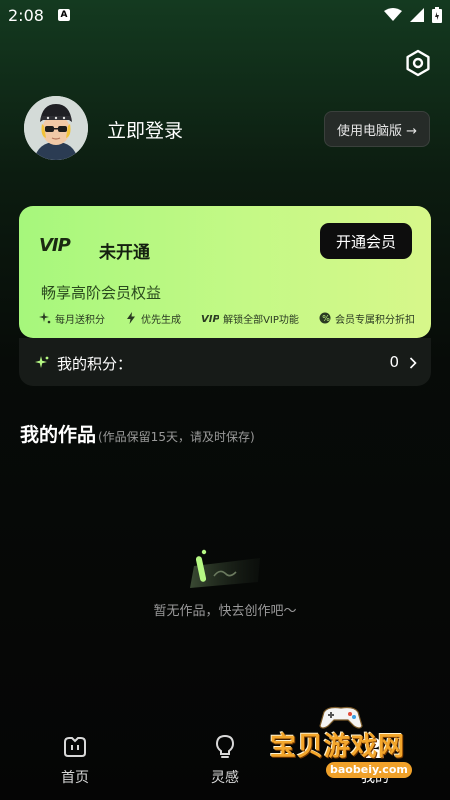  What do you see at coordinates (145, 129) in the screenshot?
I see `login-link: 立即登录` at bounding box center [145, 129].